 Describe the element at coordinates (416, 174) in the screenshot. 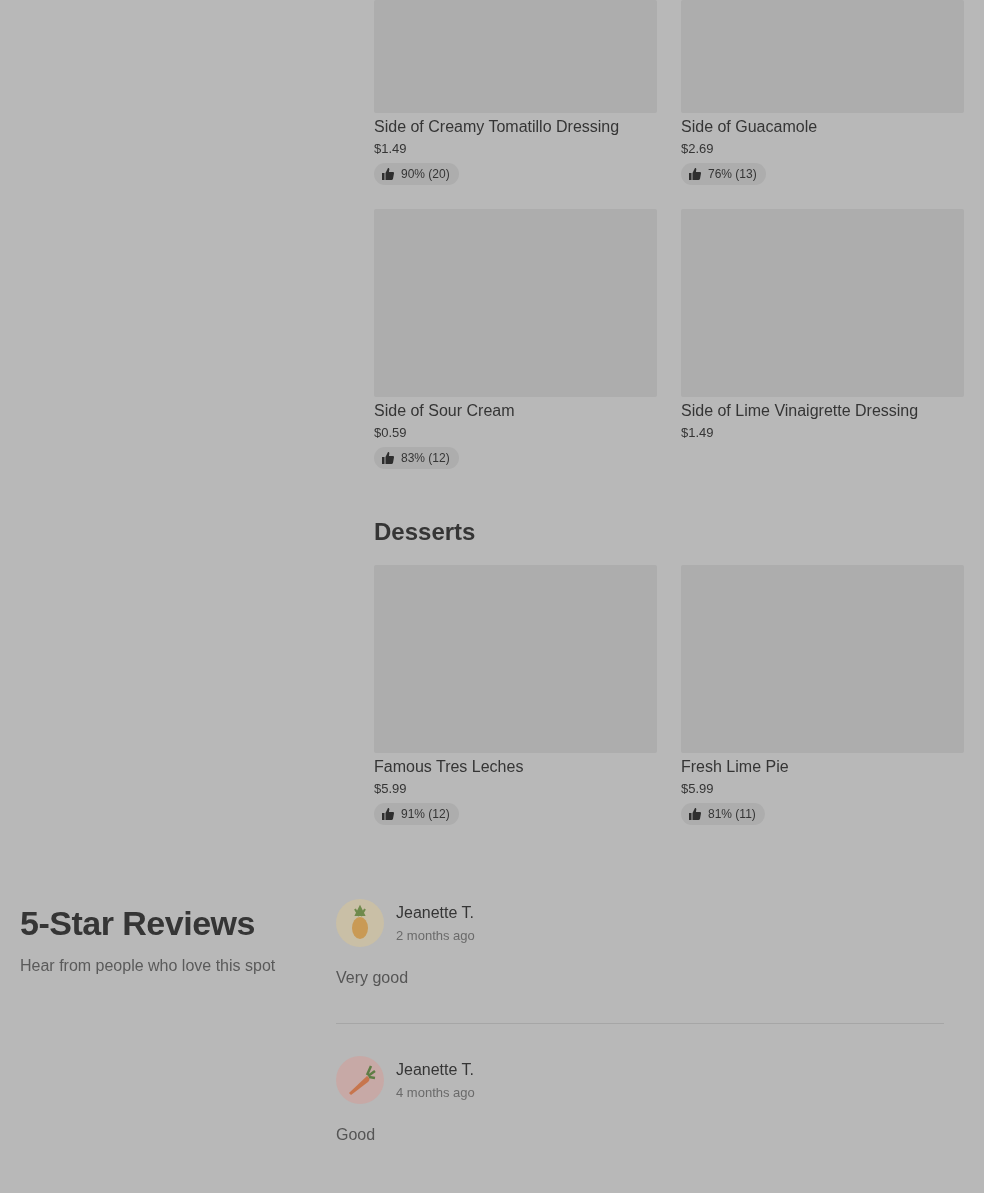

I see `rating-badge: 90% (20)` at that location.